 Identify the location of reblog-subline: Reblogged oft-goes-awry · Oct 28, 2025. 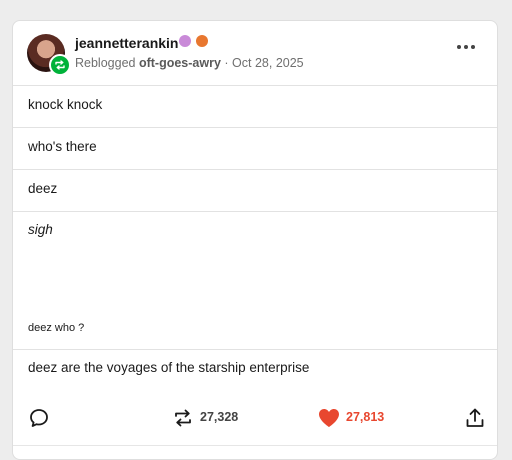
(189, 63).